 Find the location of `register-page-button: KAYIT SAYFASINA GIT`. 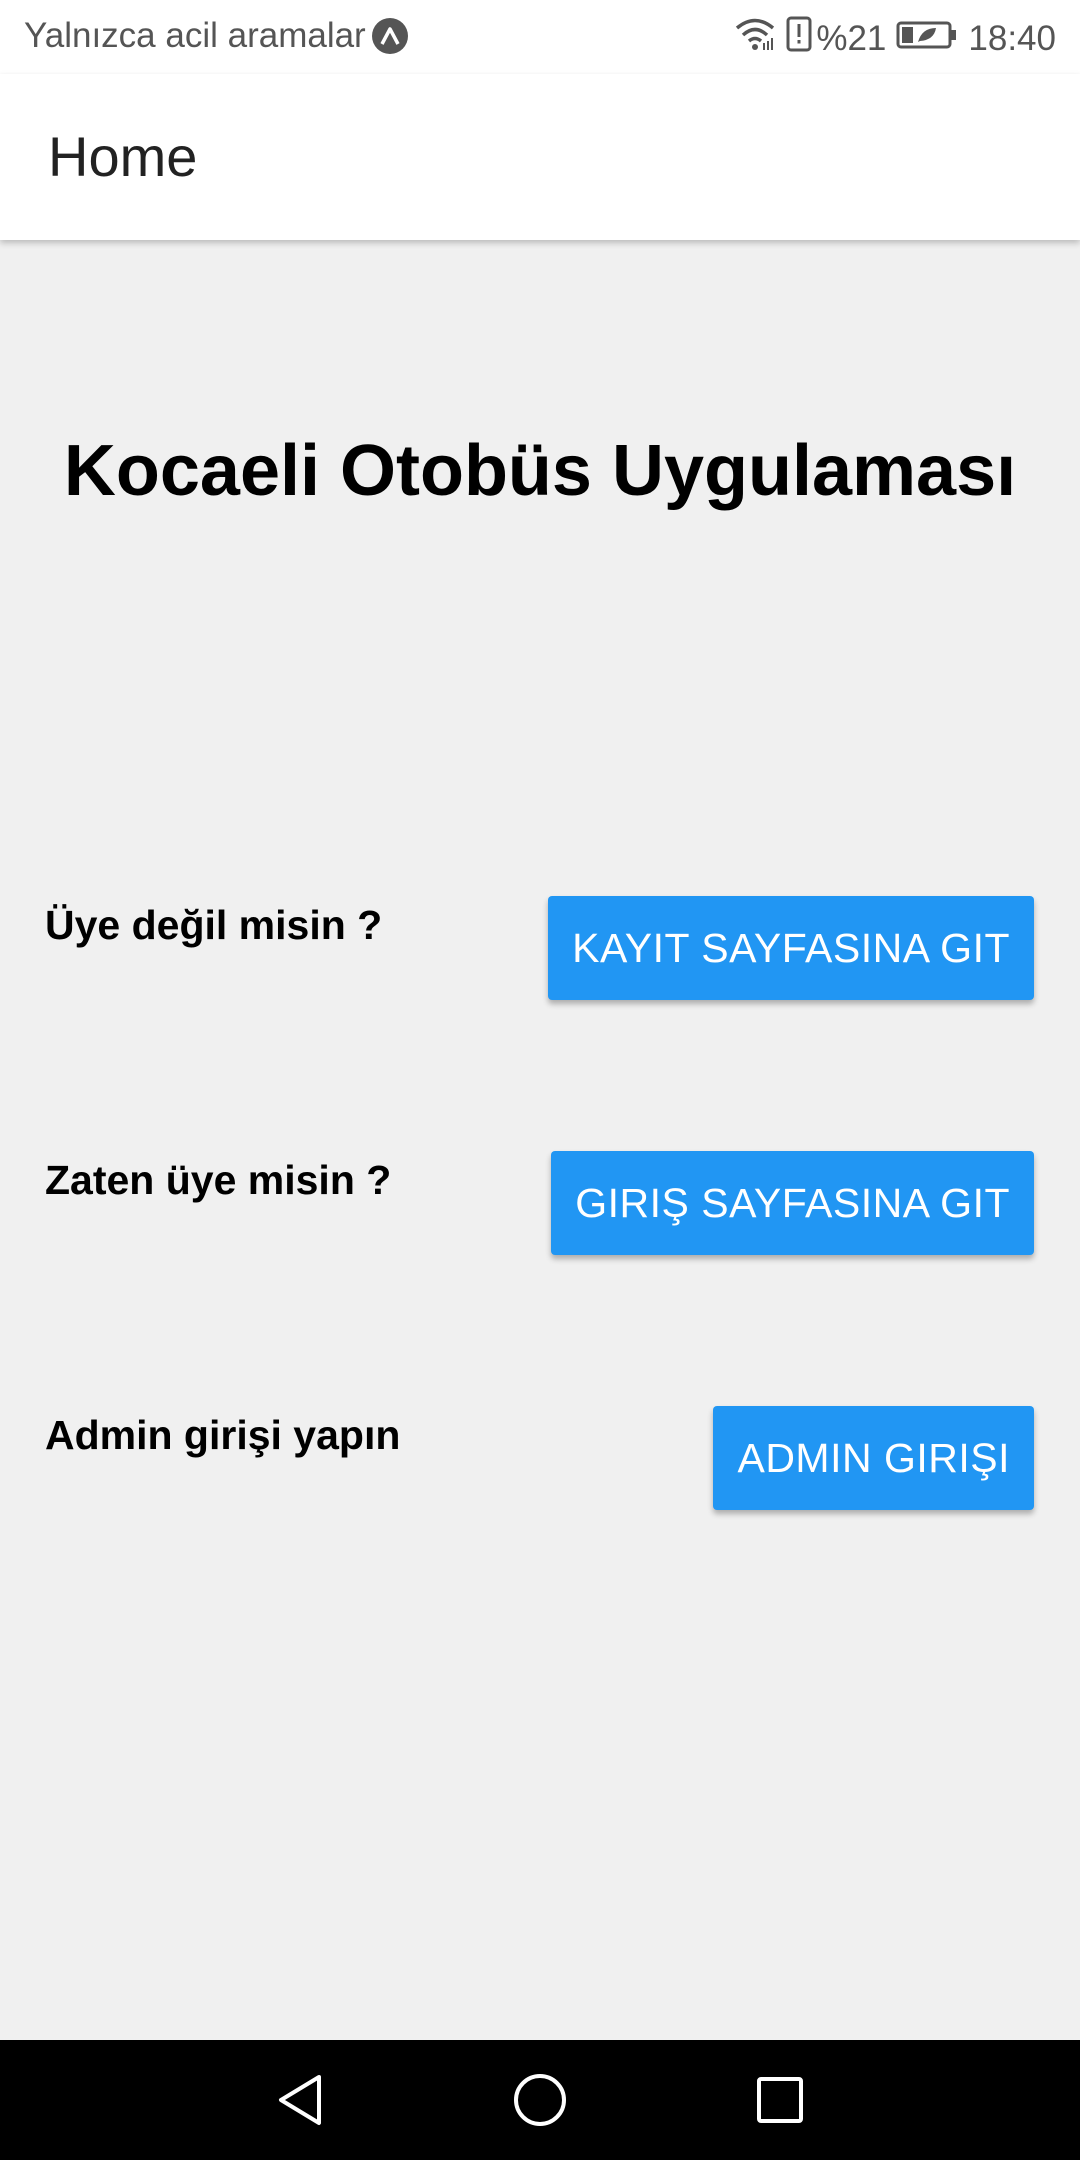

register-page-button: KAYIT SAYFASINA GIT is located at coordinates (791, 948).